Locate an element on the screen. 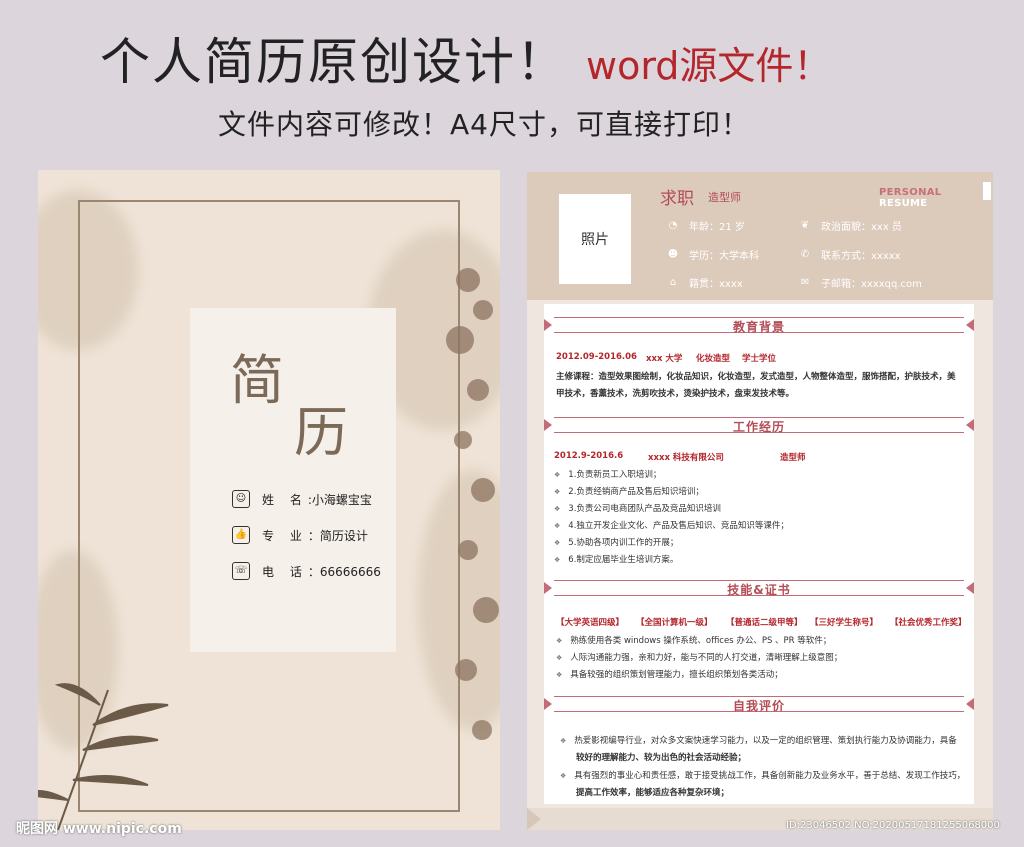  thumbs-up-icon: 👍 is located at coordinates (241, 535).